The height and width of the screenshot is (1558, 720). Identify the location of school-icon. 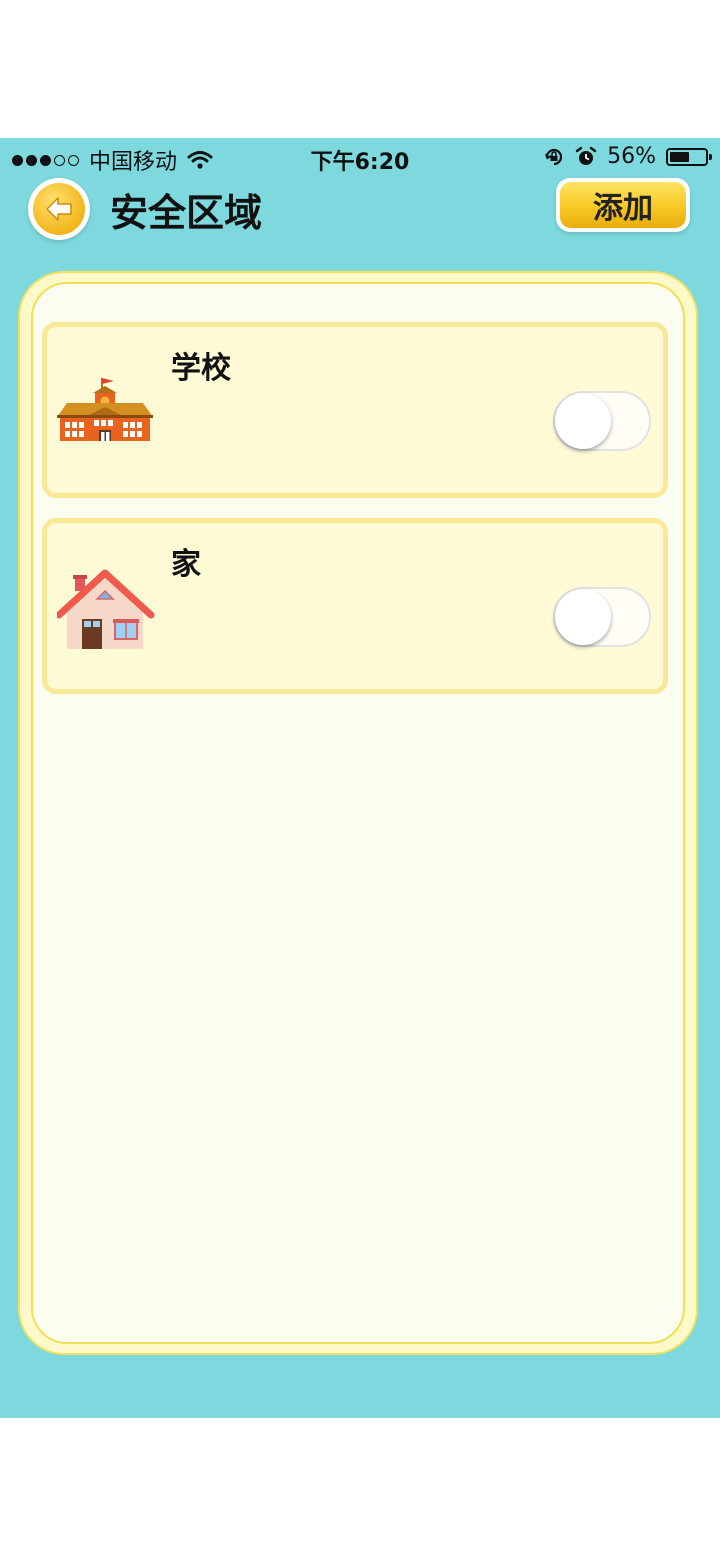
(105, 409).